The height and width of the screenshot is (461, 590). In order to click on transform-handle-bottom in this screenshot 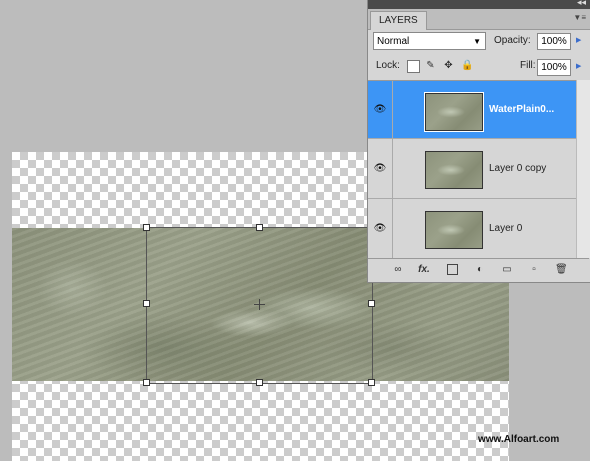, I will do `click(259, 382)`.